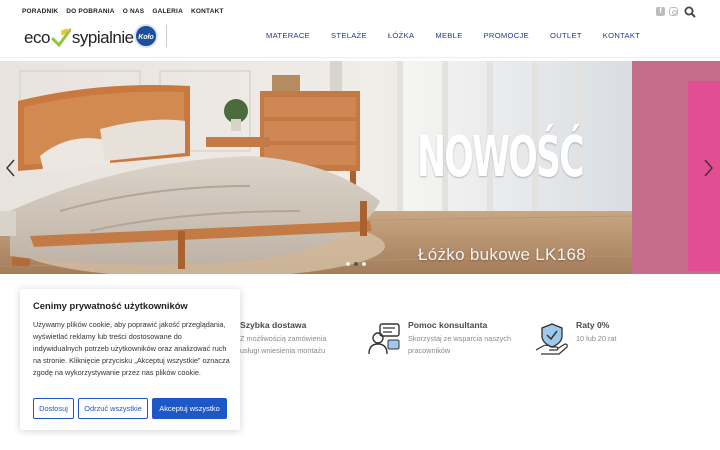  What do you see at coordinates (501, 157) in the screenshot?
I see `hero-title: NOWOŚĆ` at bounding box center [501, 157].